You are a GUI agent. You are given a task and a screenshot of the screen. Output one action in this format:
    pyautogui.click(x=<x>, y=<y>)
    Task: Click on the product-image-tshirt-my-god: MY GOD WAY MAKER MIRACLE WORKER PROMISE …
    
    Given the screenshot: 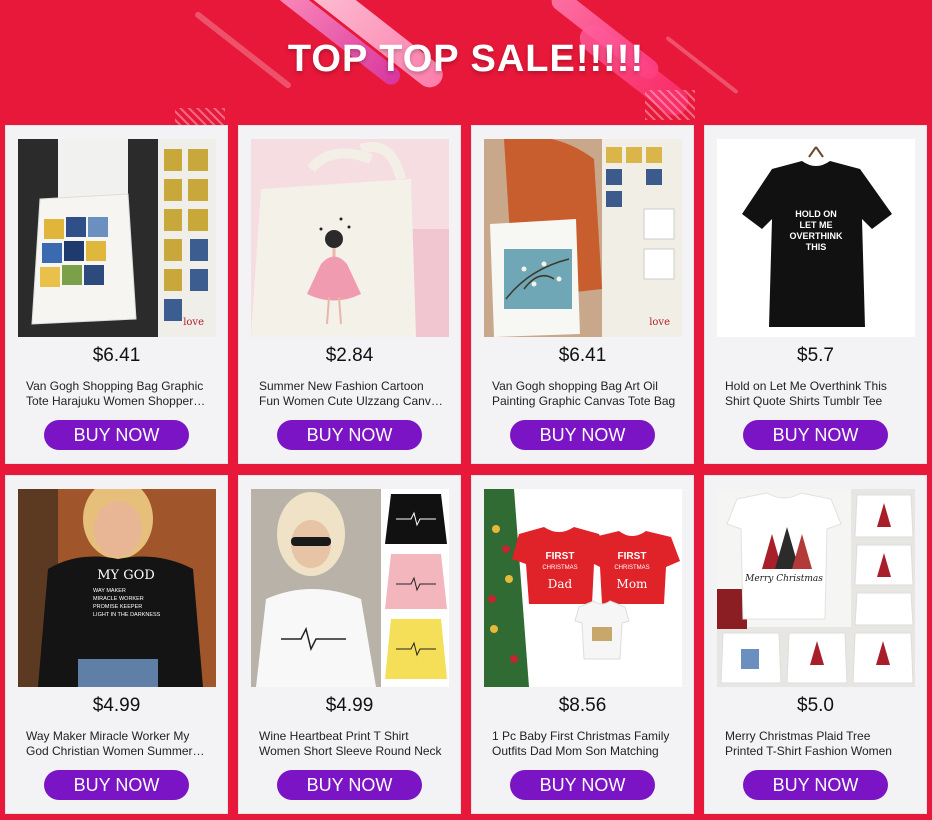 What is the action you would take?
    pyautogui.click(x=117, y=588)
    